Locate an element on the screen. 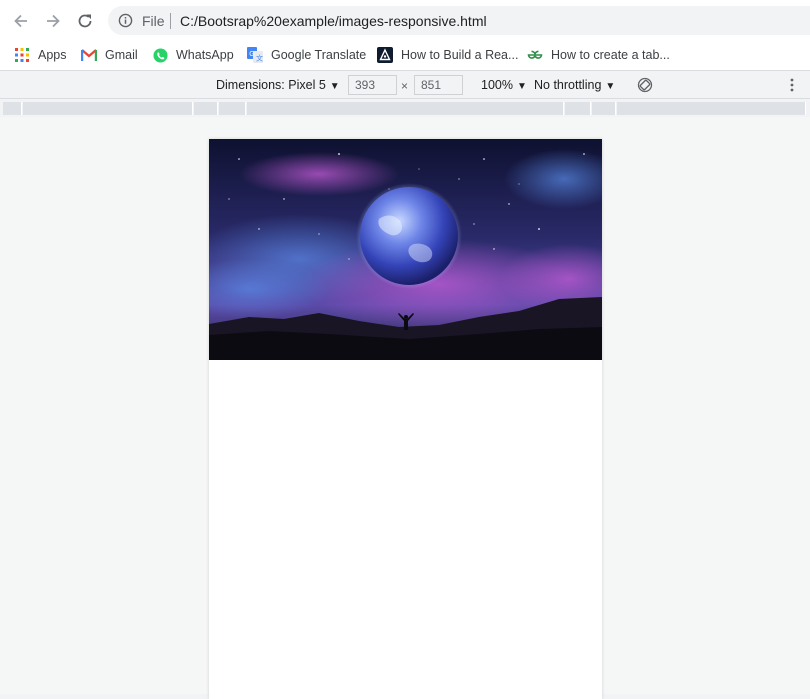 This screenshot has height=699, width=810. bookmark-label: Apps is located at coordinates (52, 55).